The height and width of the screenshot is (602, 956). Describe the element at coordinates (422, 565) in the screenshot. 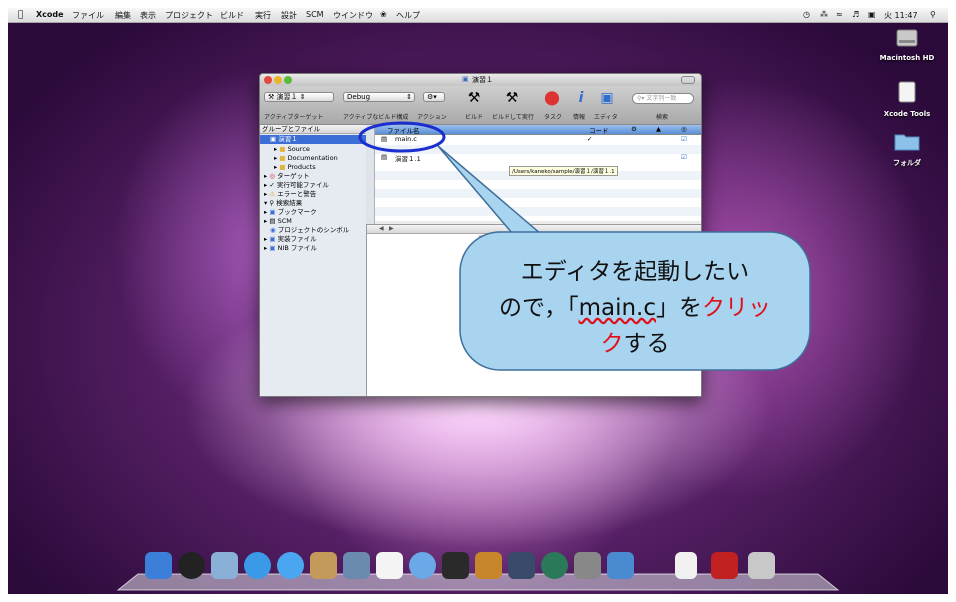

I see `dock-itunes-icon` at that location.